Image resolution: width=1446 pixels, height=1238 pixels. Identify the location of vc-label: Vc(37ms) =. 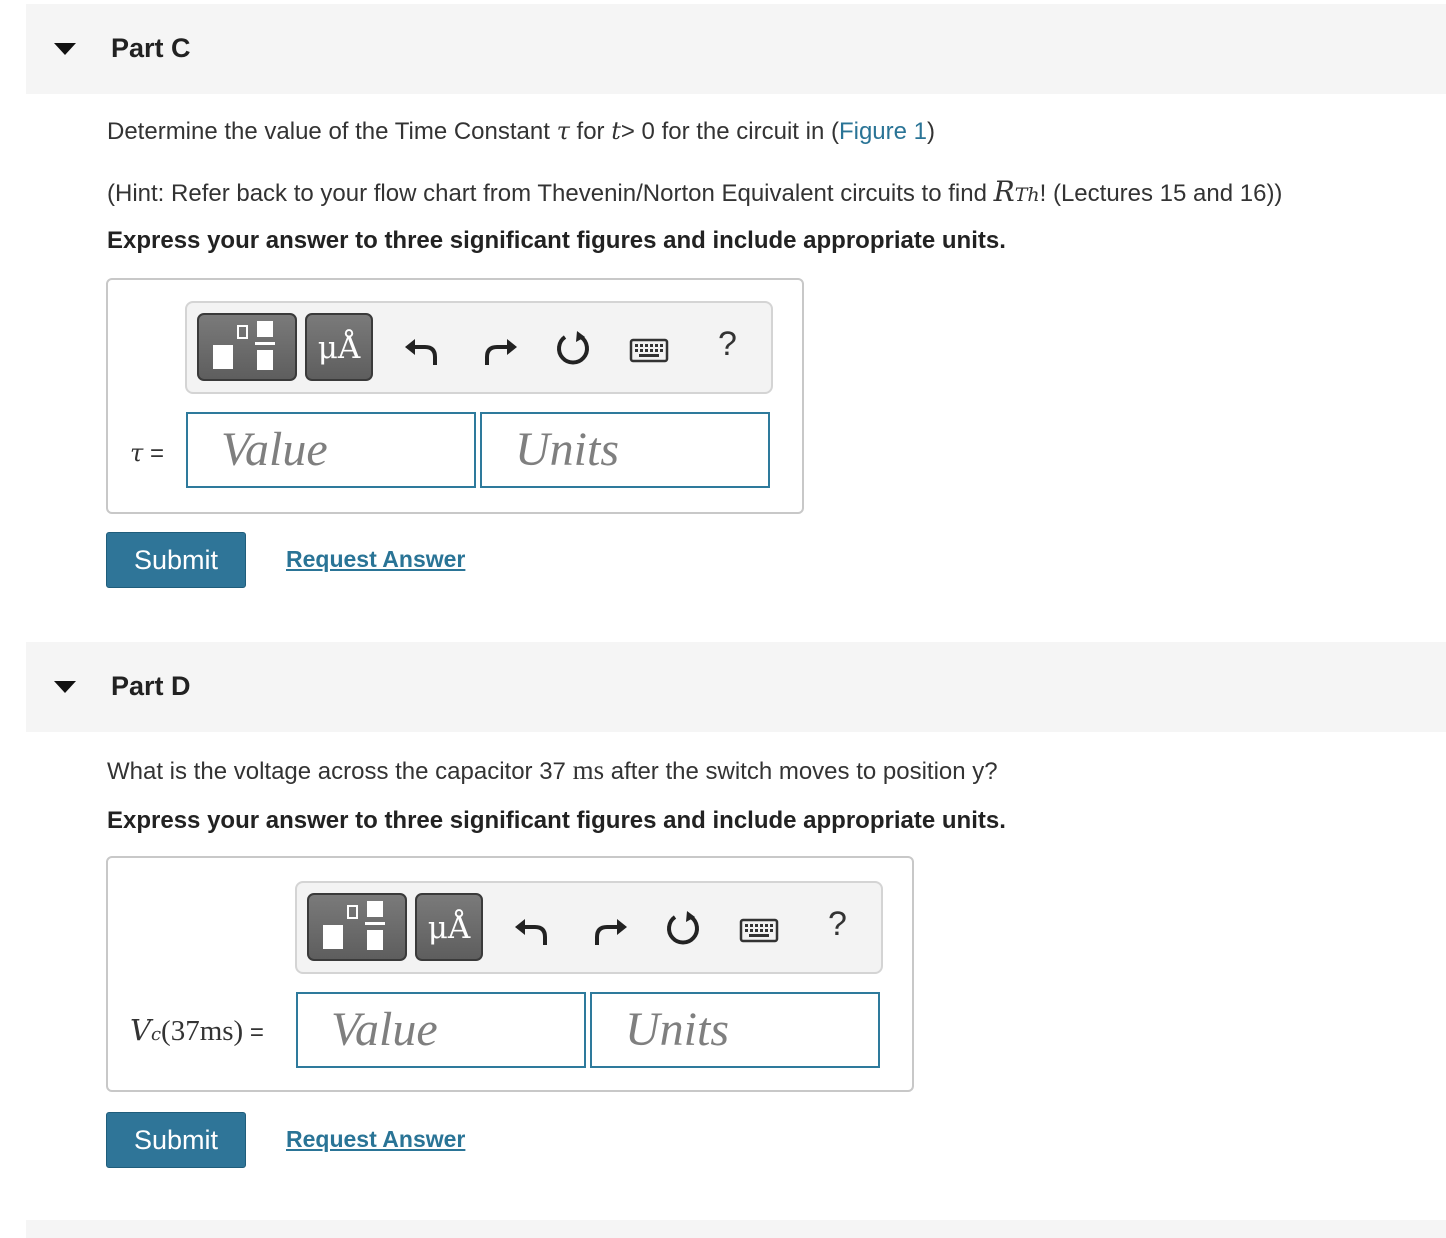
(197, 1030).